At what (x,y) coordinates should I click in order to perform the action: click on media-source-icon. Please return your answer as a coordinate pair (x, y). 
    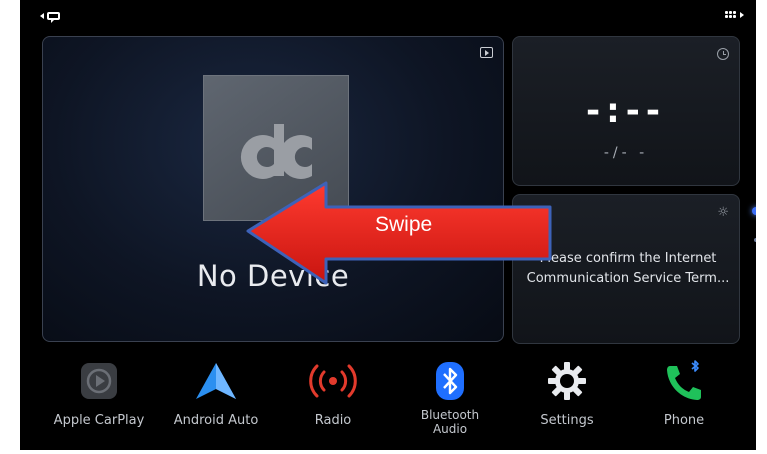
    Looking at the image, I should click on (486, 52).